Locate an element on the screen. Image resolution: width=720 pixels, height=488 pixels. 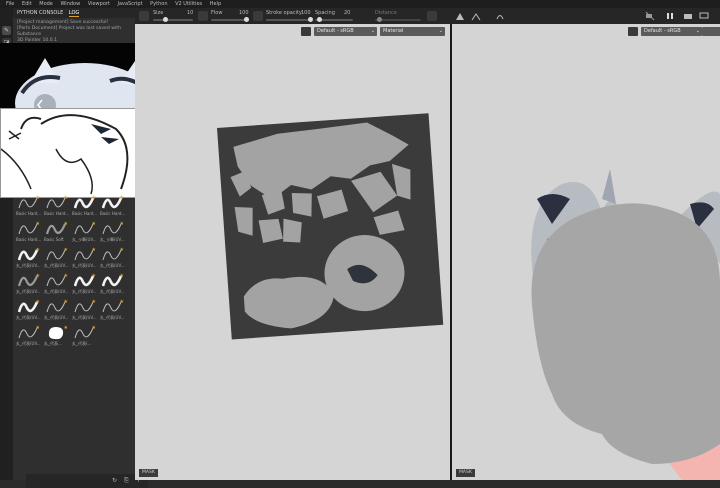
tab-log: LOG is located at coordinates (74, 13).